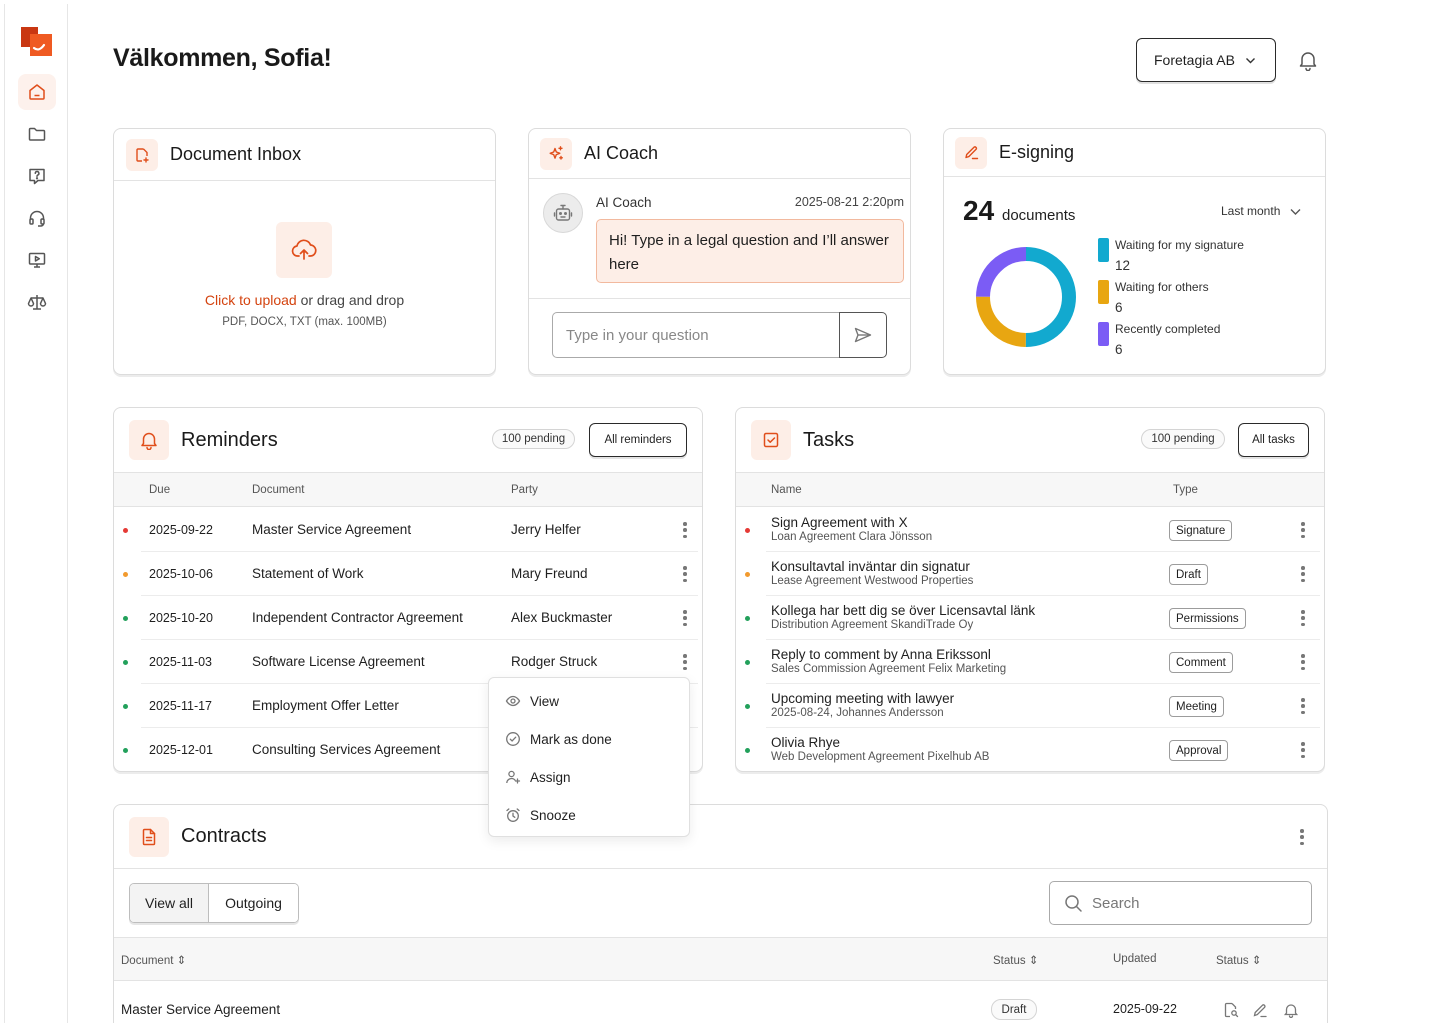 Image resolution: width=1440 pixels, height=1023 pixels. I want to click on nav-questions, so click(37, 176).